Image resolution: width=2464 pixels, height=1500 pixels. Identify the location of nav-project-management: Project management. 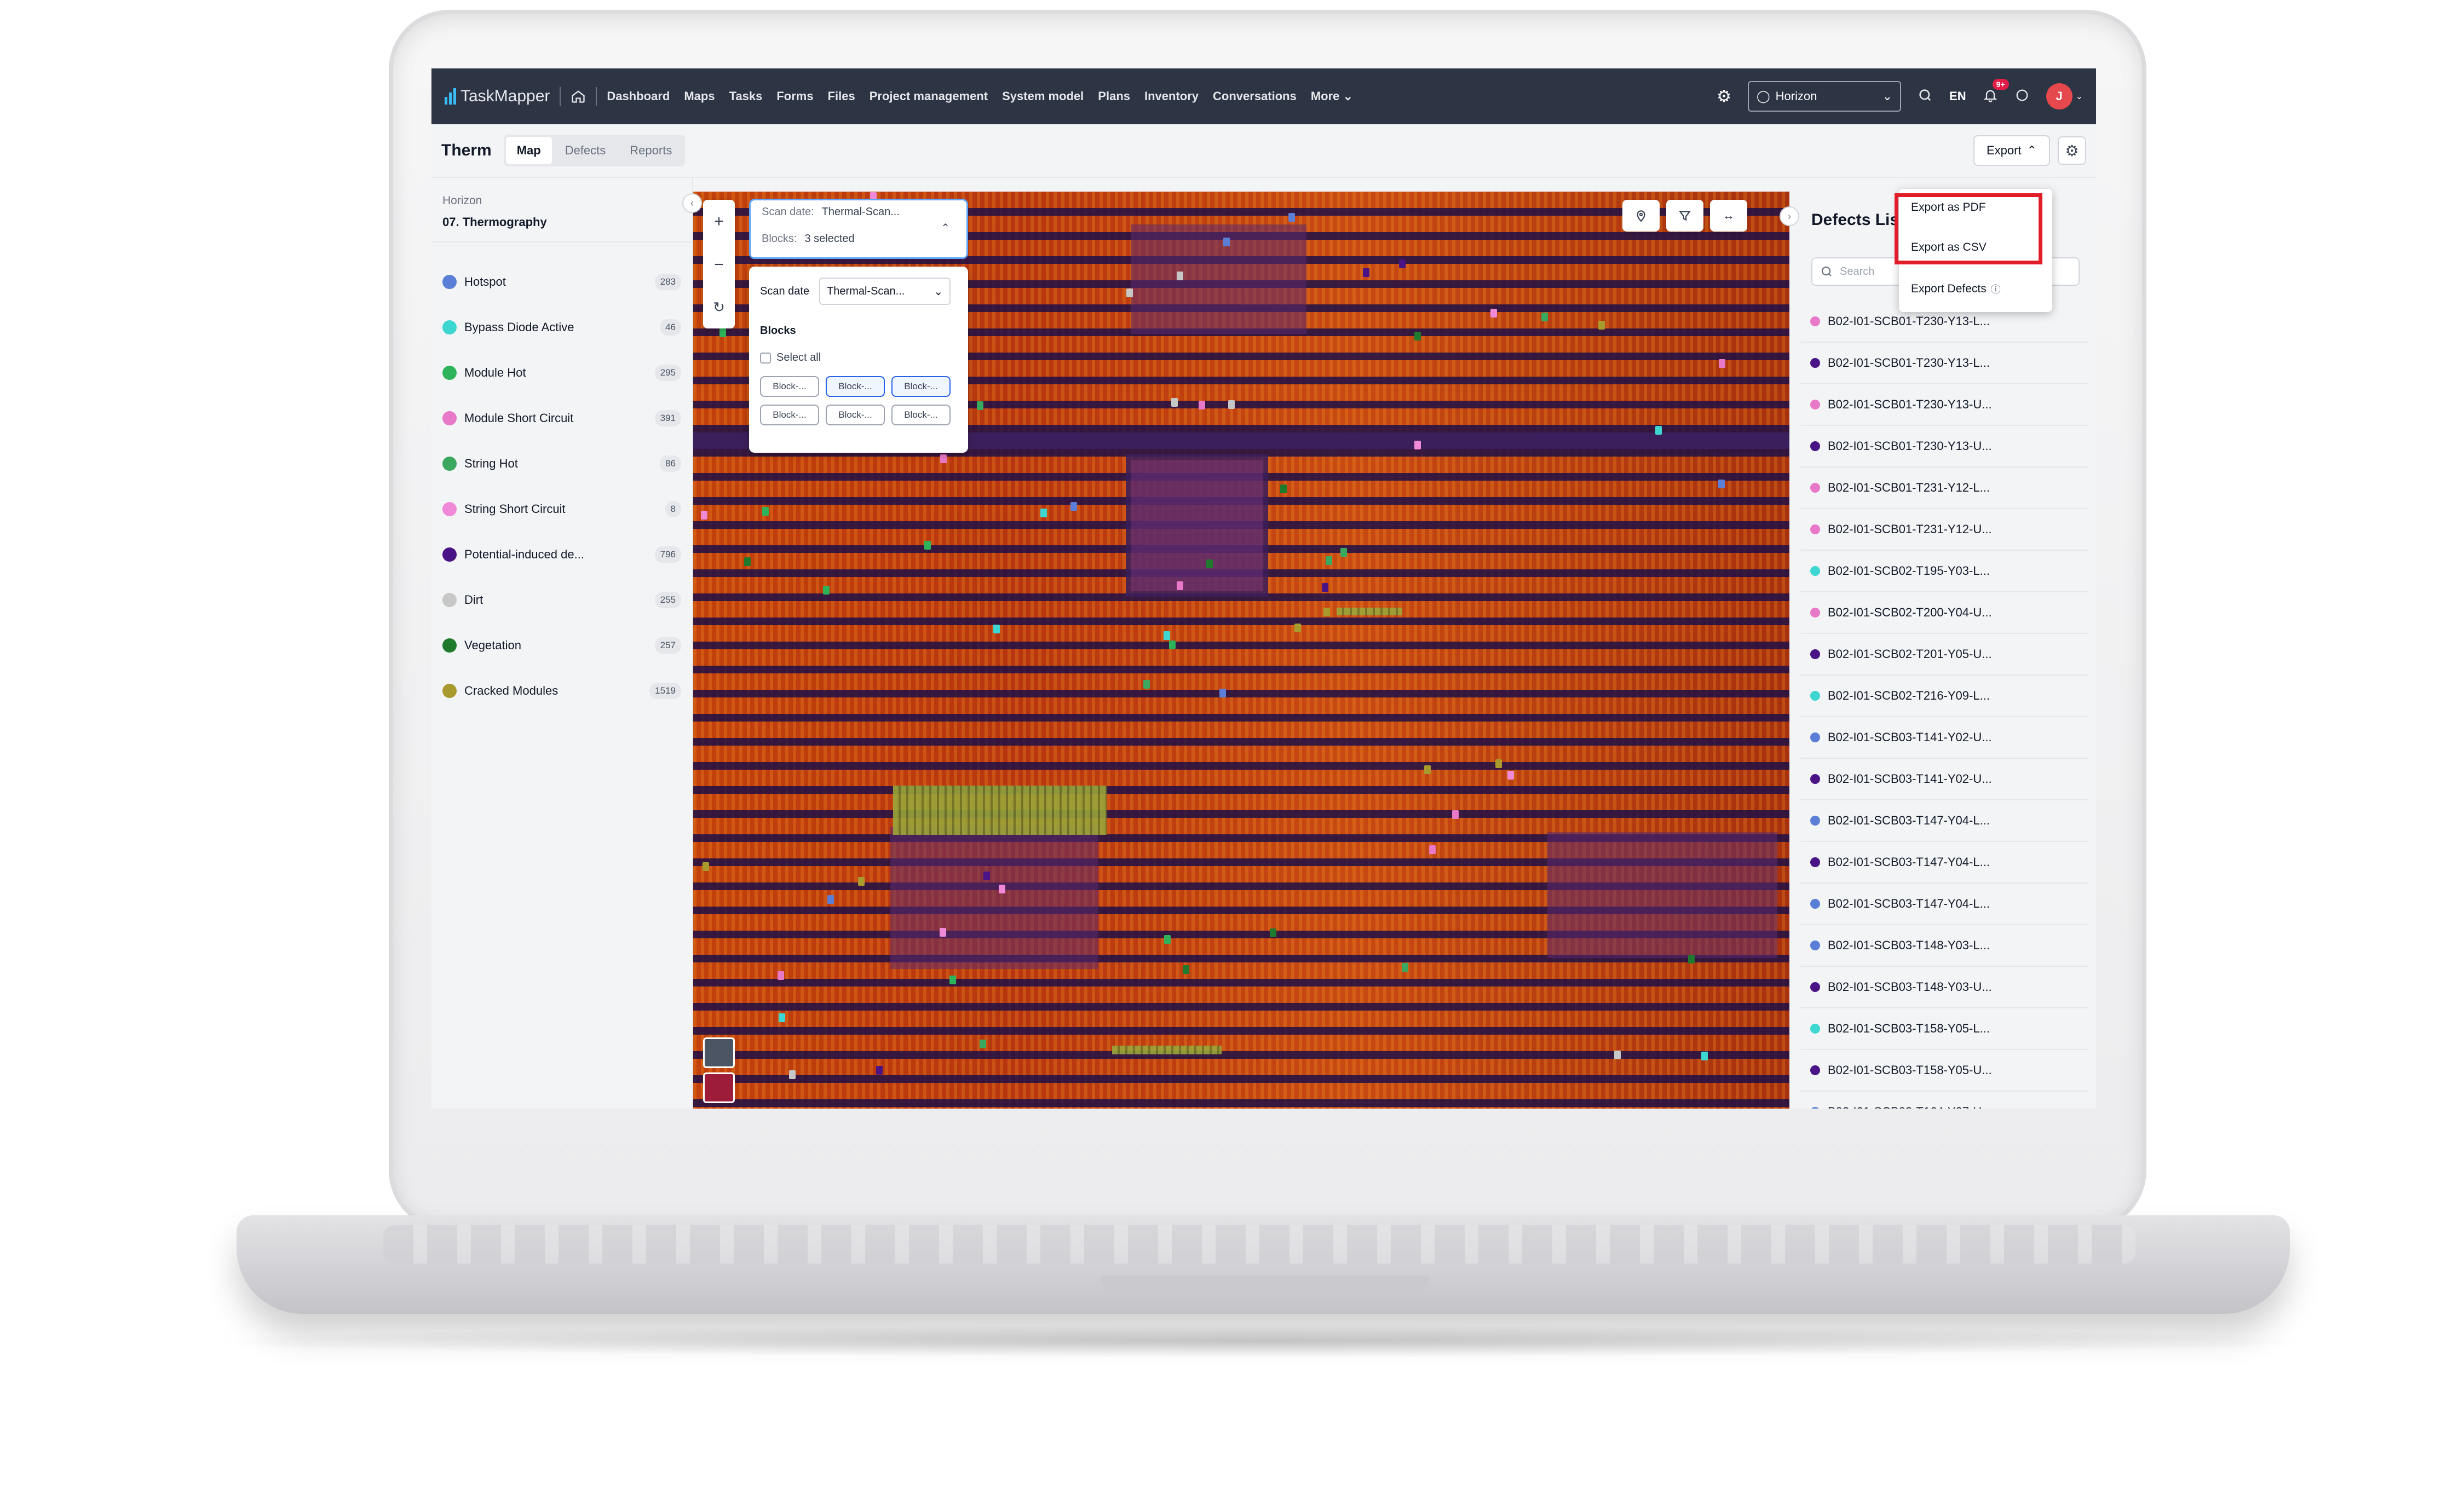
(929, 96).